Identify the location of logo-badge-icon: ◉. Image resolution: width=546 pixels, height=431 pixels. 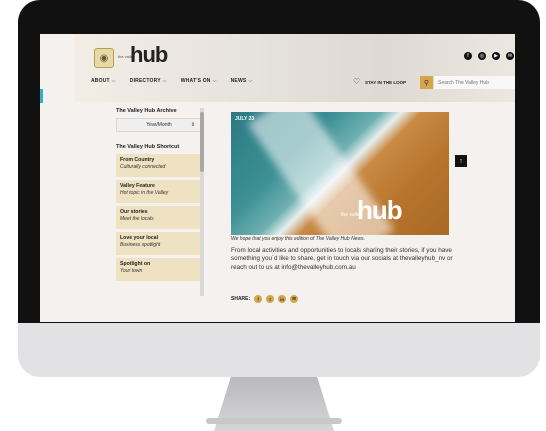
(104, 58).